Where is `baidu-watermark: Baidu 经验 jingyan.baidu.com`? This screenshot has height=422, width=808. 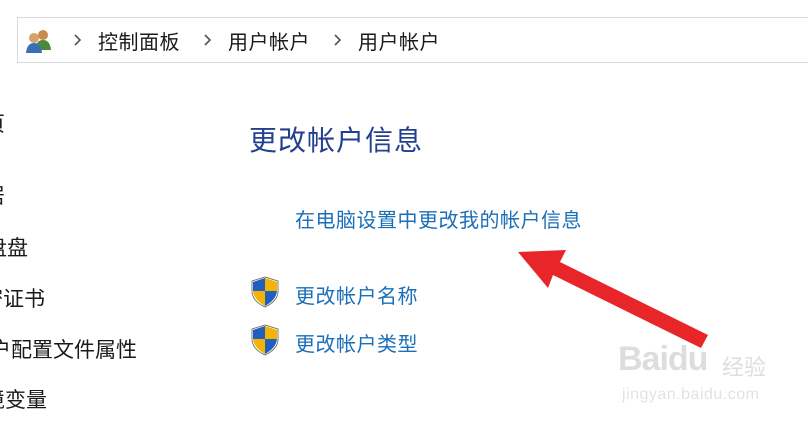
baidu-watermark: Baidu 经验 jingyan.baidu.com is located at coordinates (691, 373).